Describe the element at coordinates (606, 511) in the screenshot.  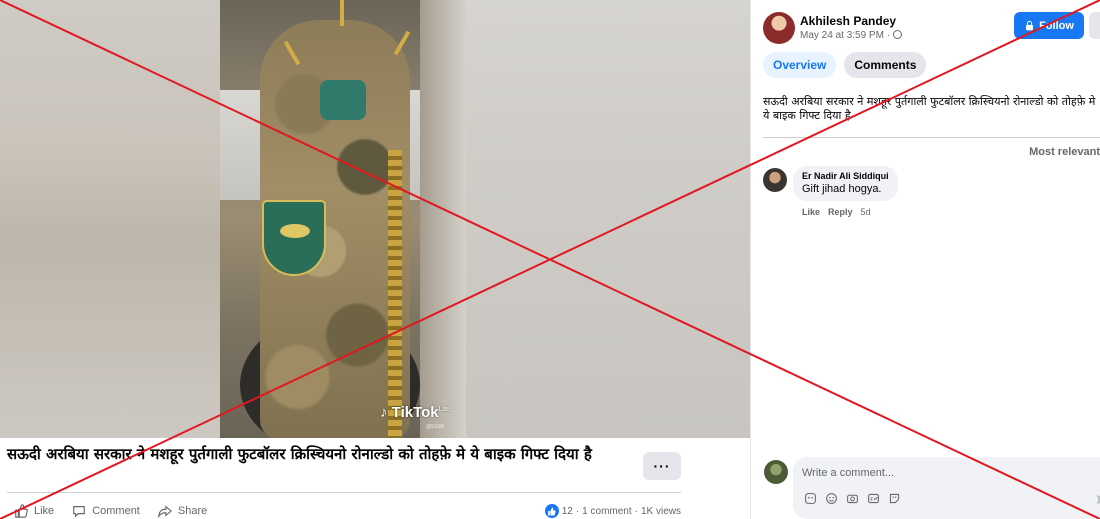
I see `comment-count: 1 comment` at that location.